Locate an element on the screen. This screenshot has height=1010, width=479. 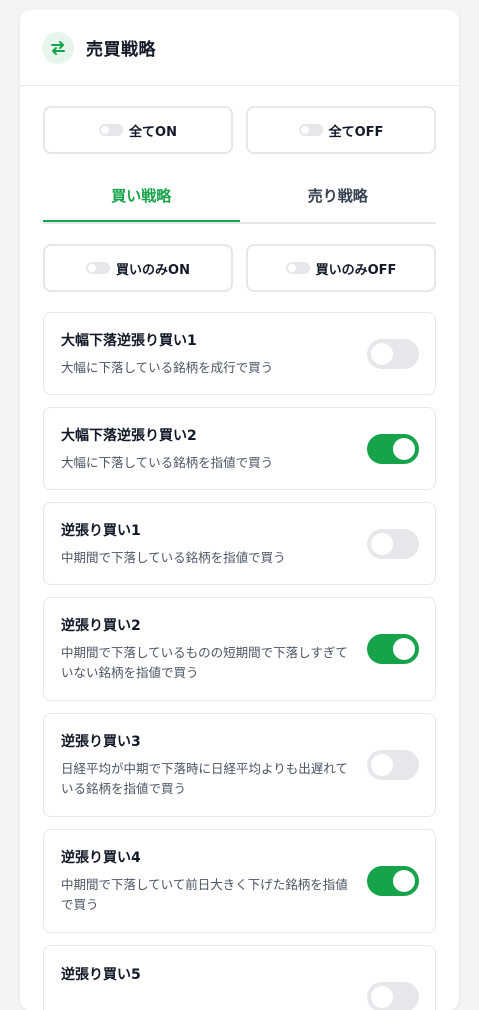
strategy-item: 逆張り買い4 中期間で下落していて前日大きく下げた銘柄を指値で買う is located at coordinates (239, 881).